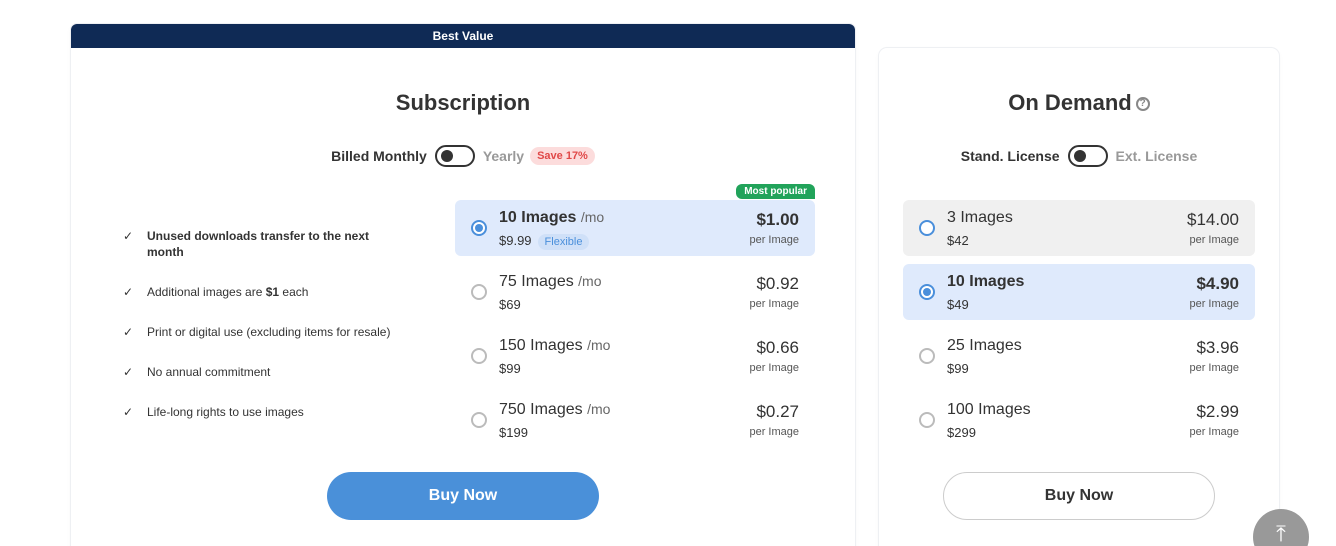 The width and height of the screenshot is (1336, 546). What do you see at coordinates (503, 156) in the screenshot?
I see `yearly-label: Yearly` at bounding box center [503, 156].